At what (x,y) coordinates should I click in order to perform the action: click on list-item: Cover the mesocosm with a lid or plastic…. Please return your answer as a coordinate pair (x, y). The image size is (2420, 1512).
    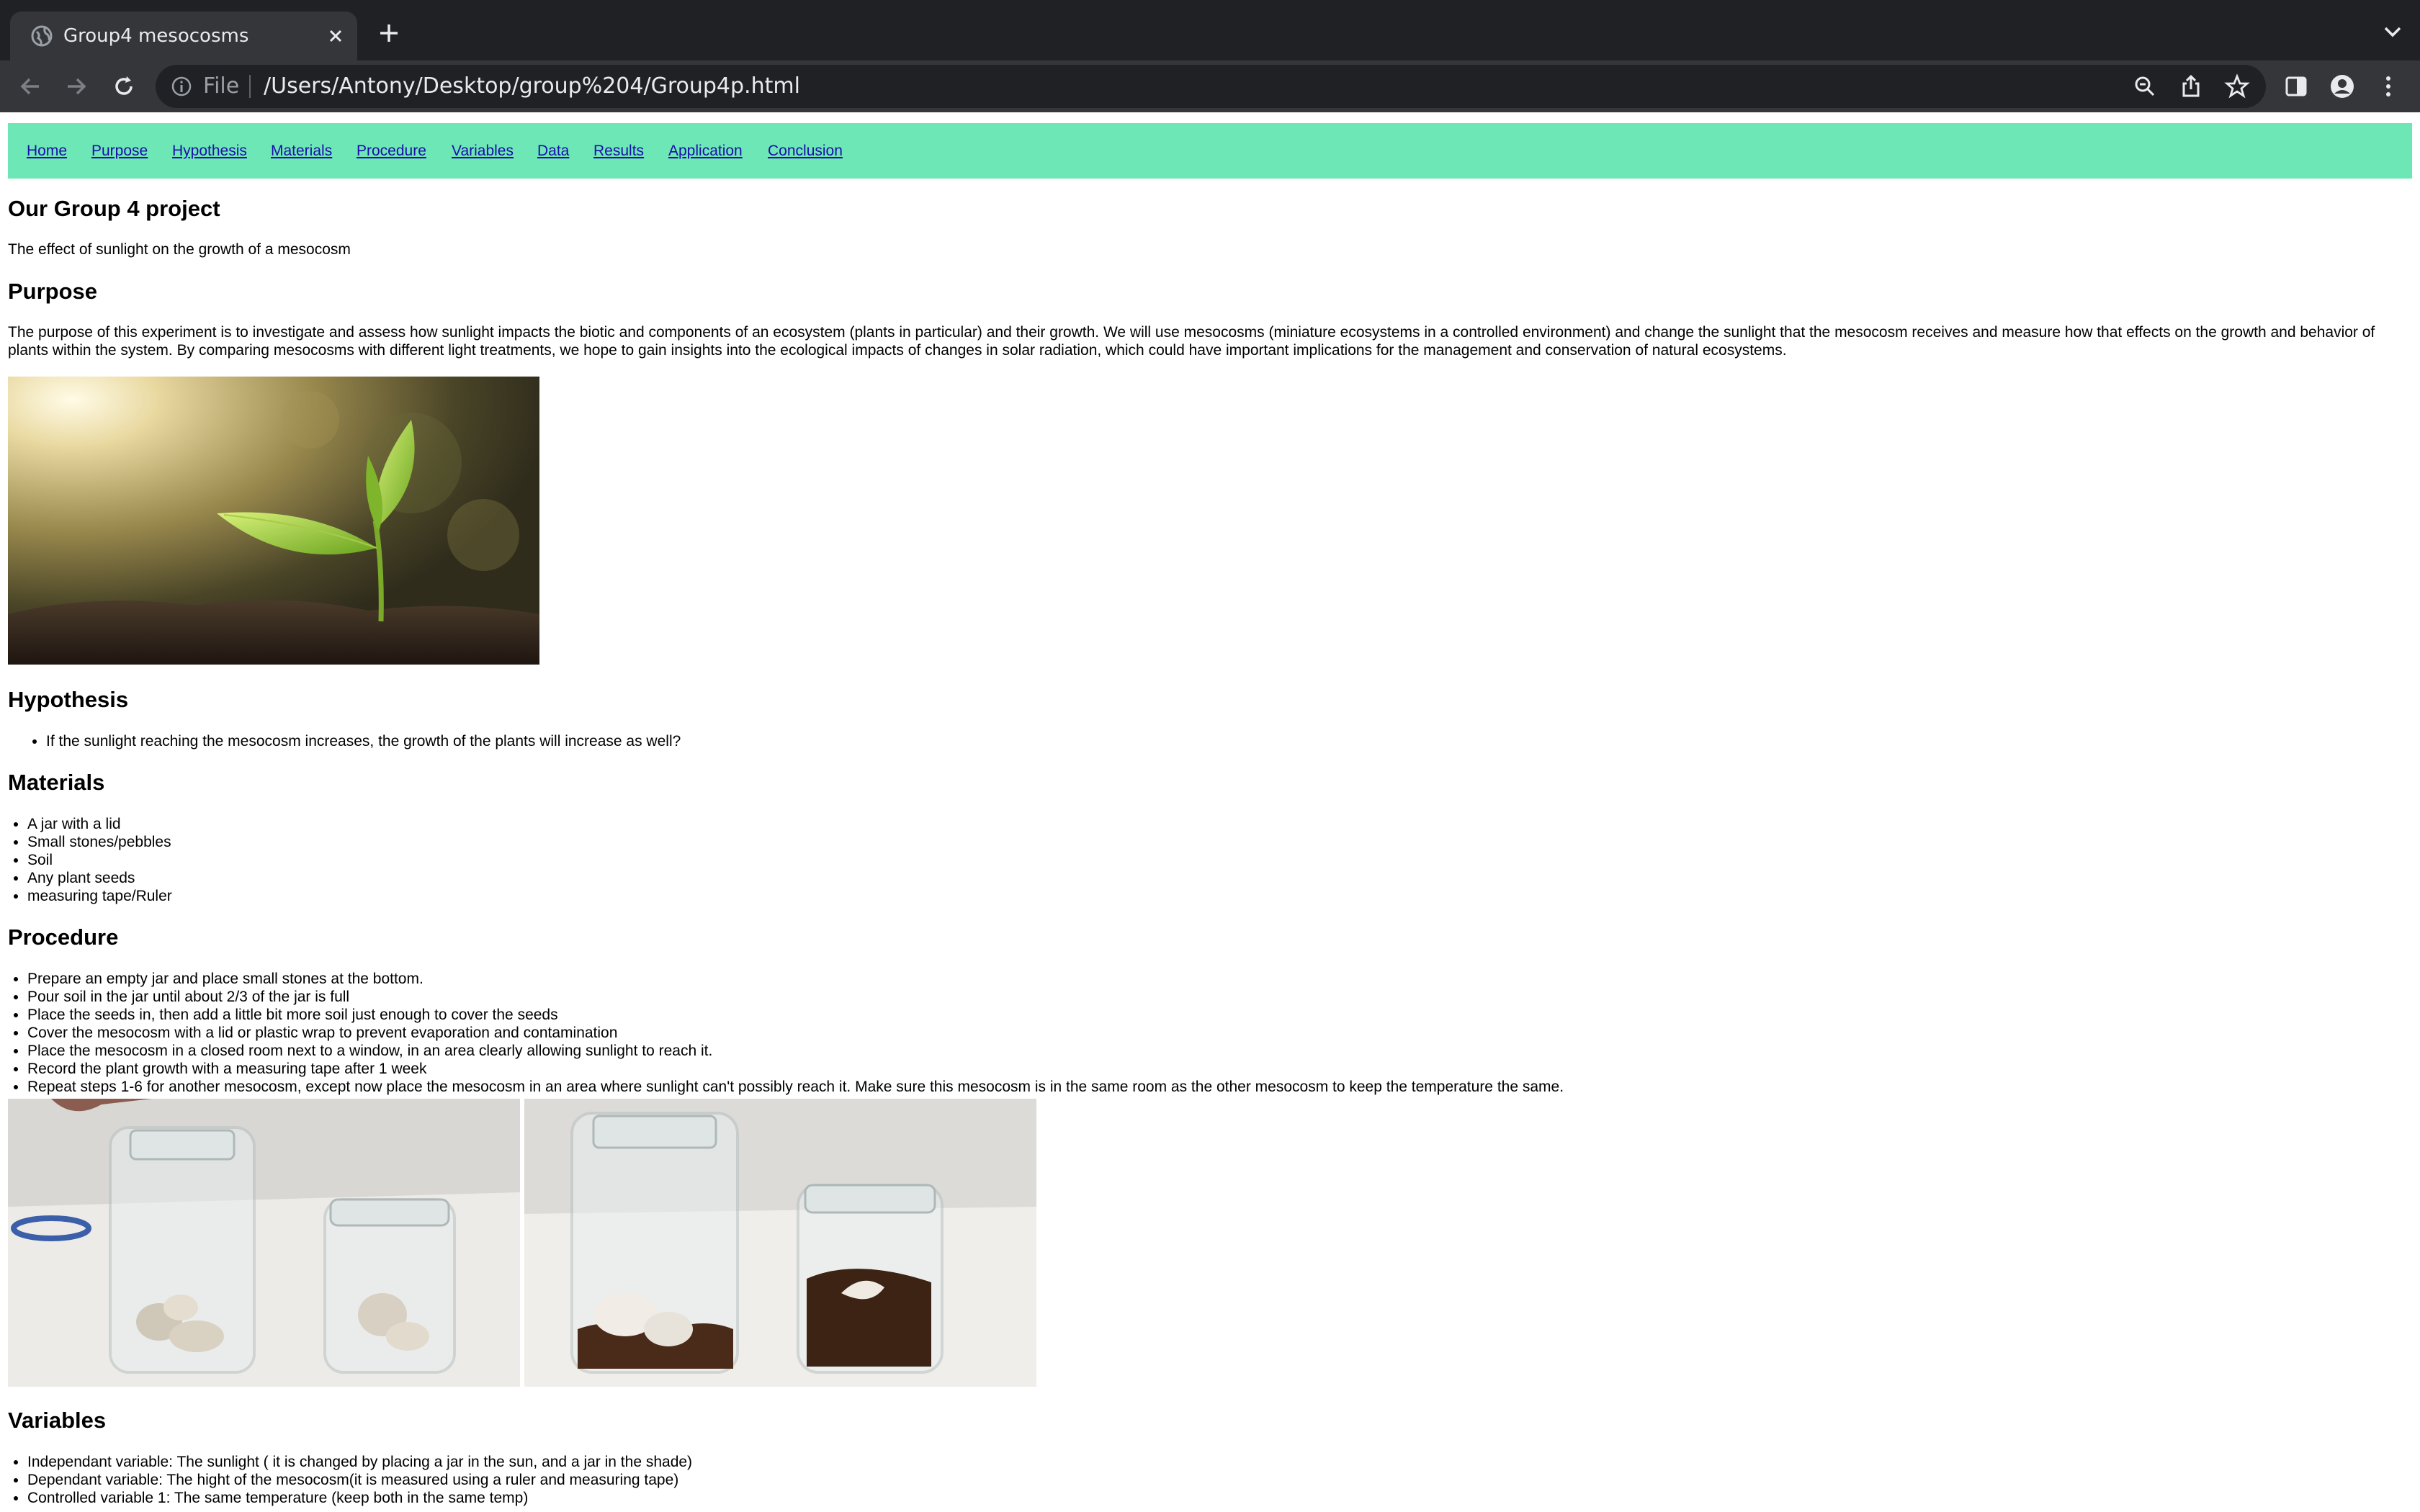
    Looking at the image, I should click on (795, 1033).